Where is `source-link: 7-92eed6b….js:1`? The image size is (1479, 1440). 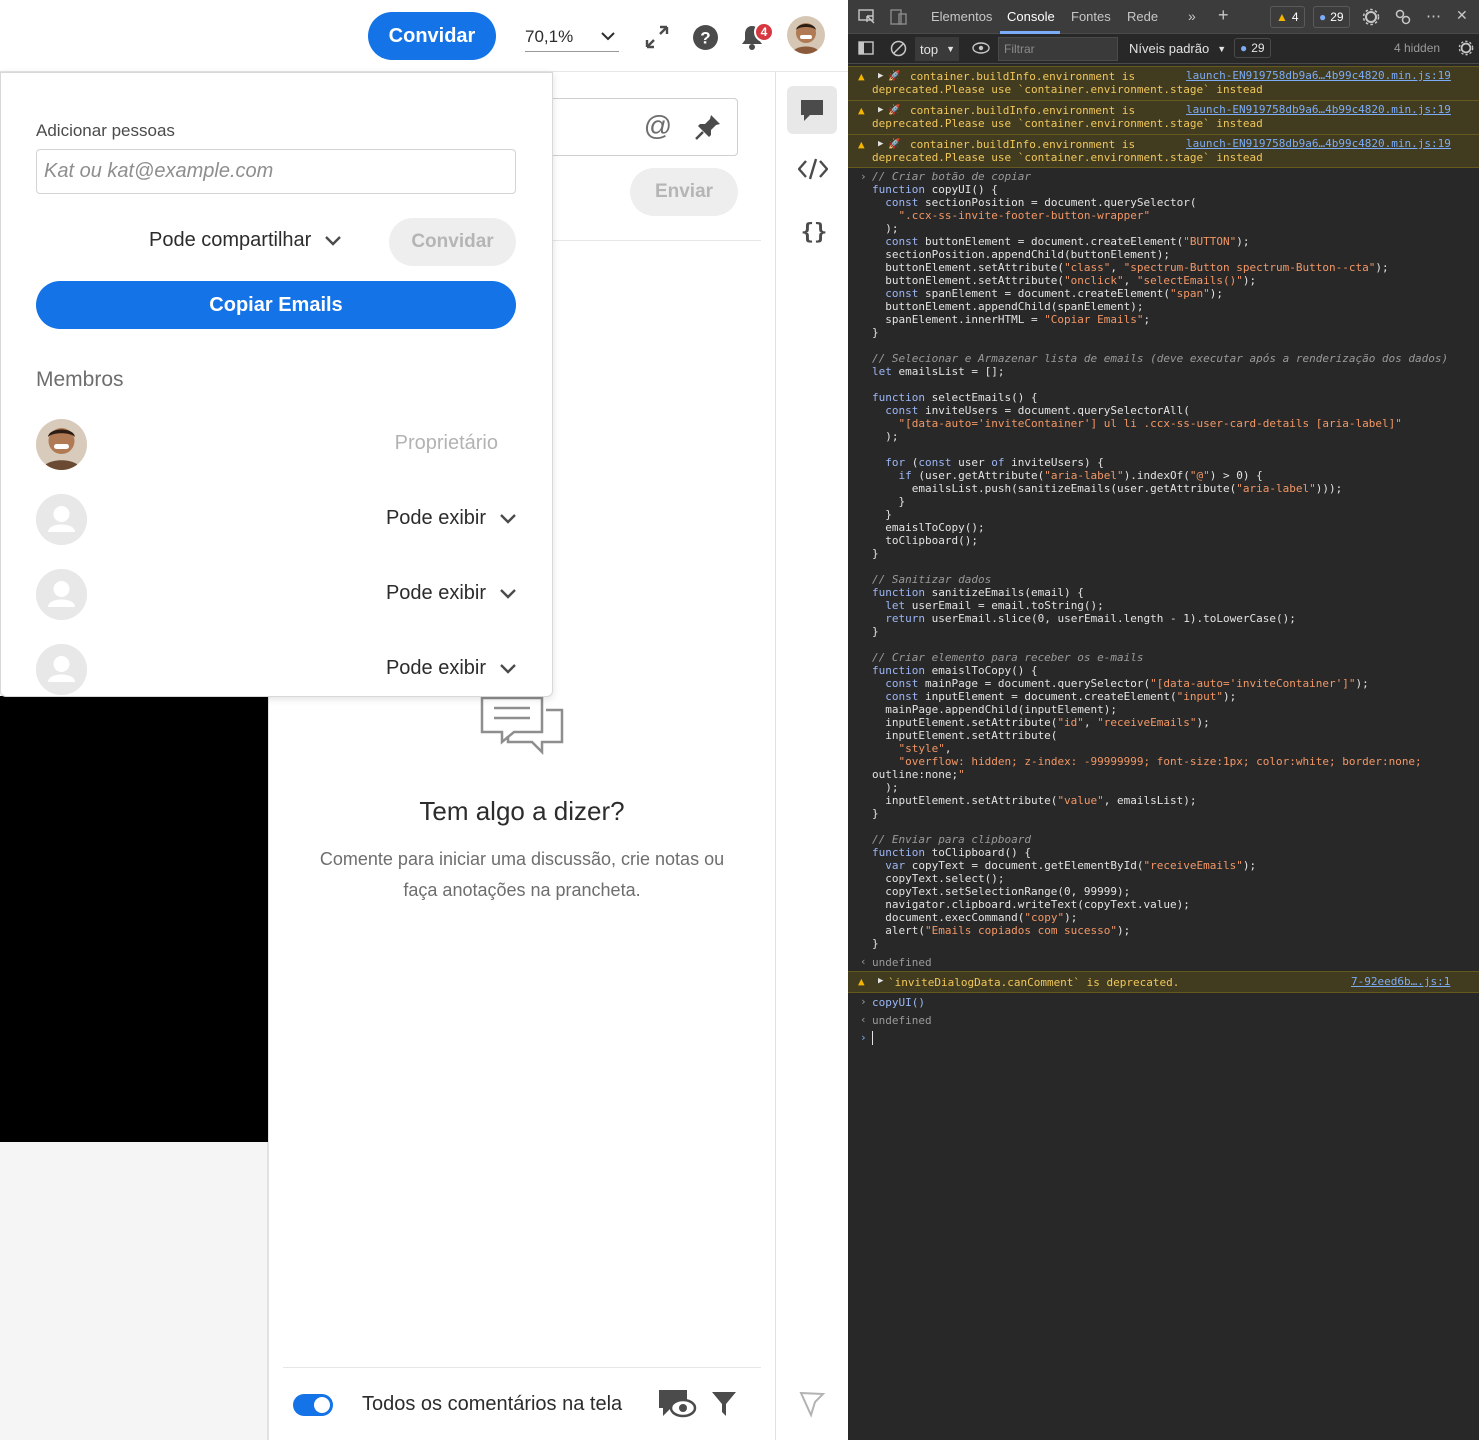
source-link: 7-92eed6b….js:1 is located at coordinates (1400, 981).